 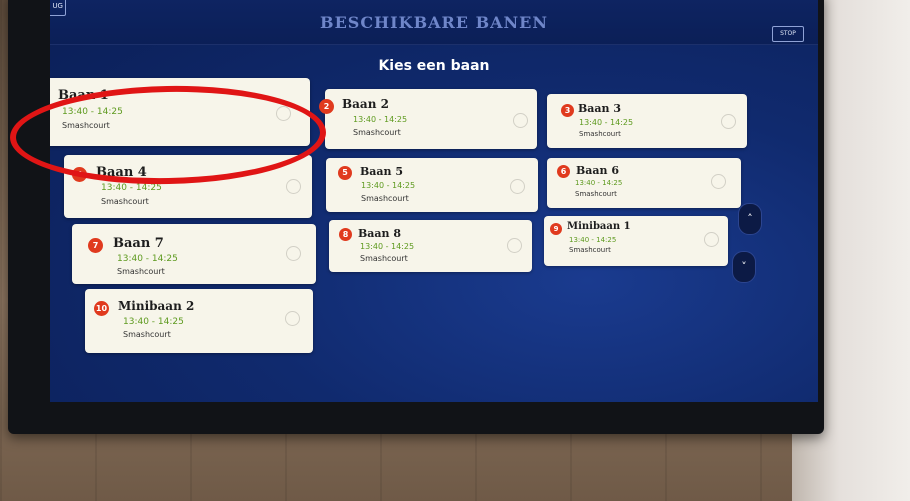 What do you see at coordinates (600, 108) in the screenshot?
I see `court-name: Baan 3` at bounding box center [600, 108].